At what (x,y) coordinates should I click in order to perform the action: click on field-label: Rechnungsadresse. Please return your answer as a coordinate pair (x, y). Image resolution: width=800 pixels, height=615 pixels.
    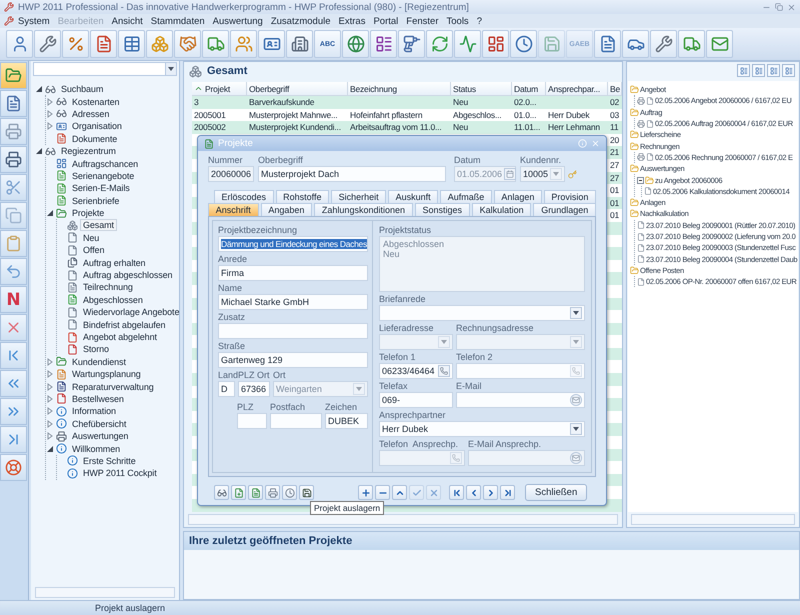
    Looking at the image, I should click on (495, 328).